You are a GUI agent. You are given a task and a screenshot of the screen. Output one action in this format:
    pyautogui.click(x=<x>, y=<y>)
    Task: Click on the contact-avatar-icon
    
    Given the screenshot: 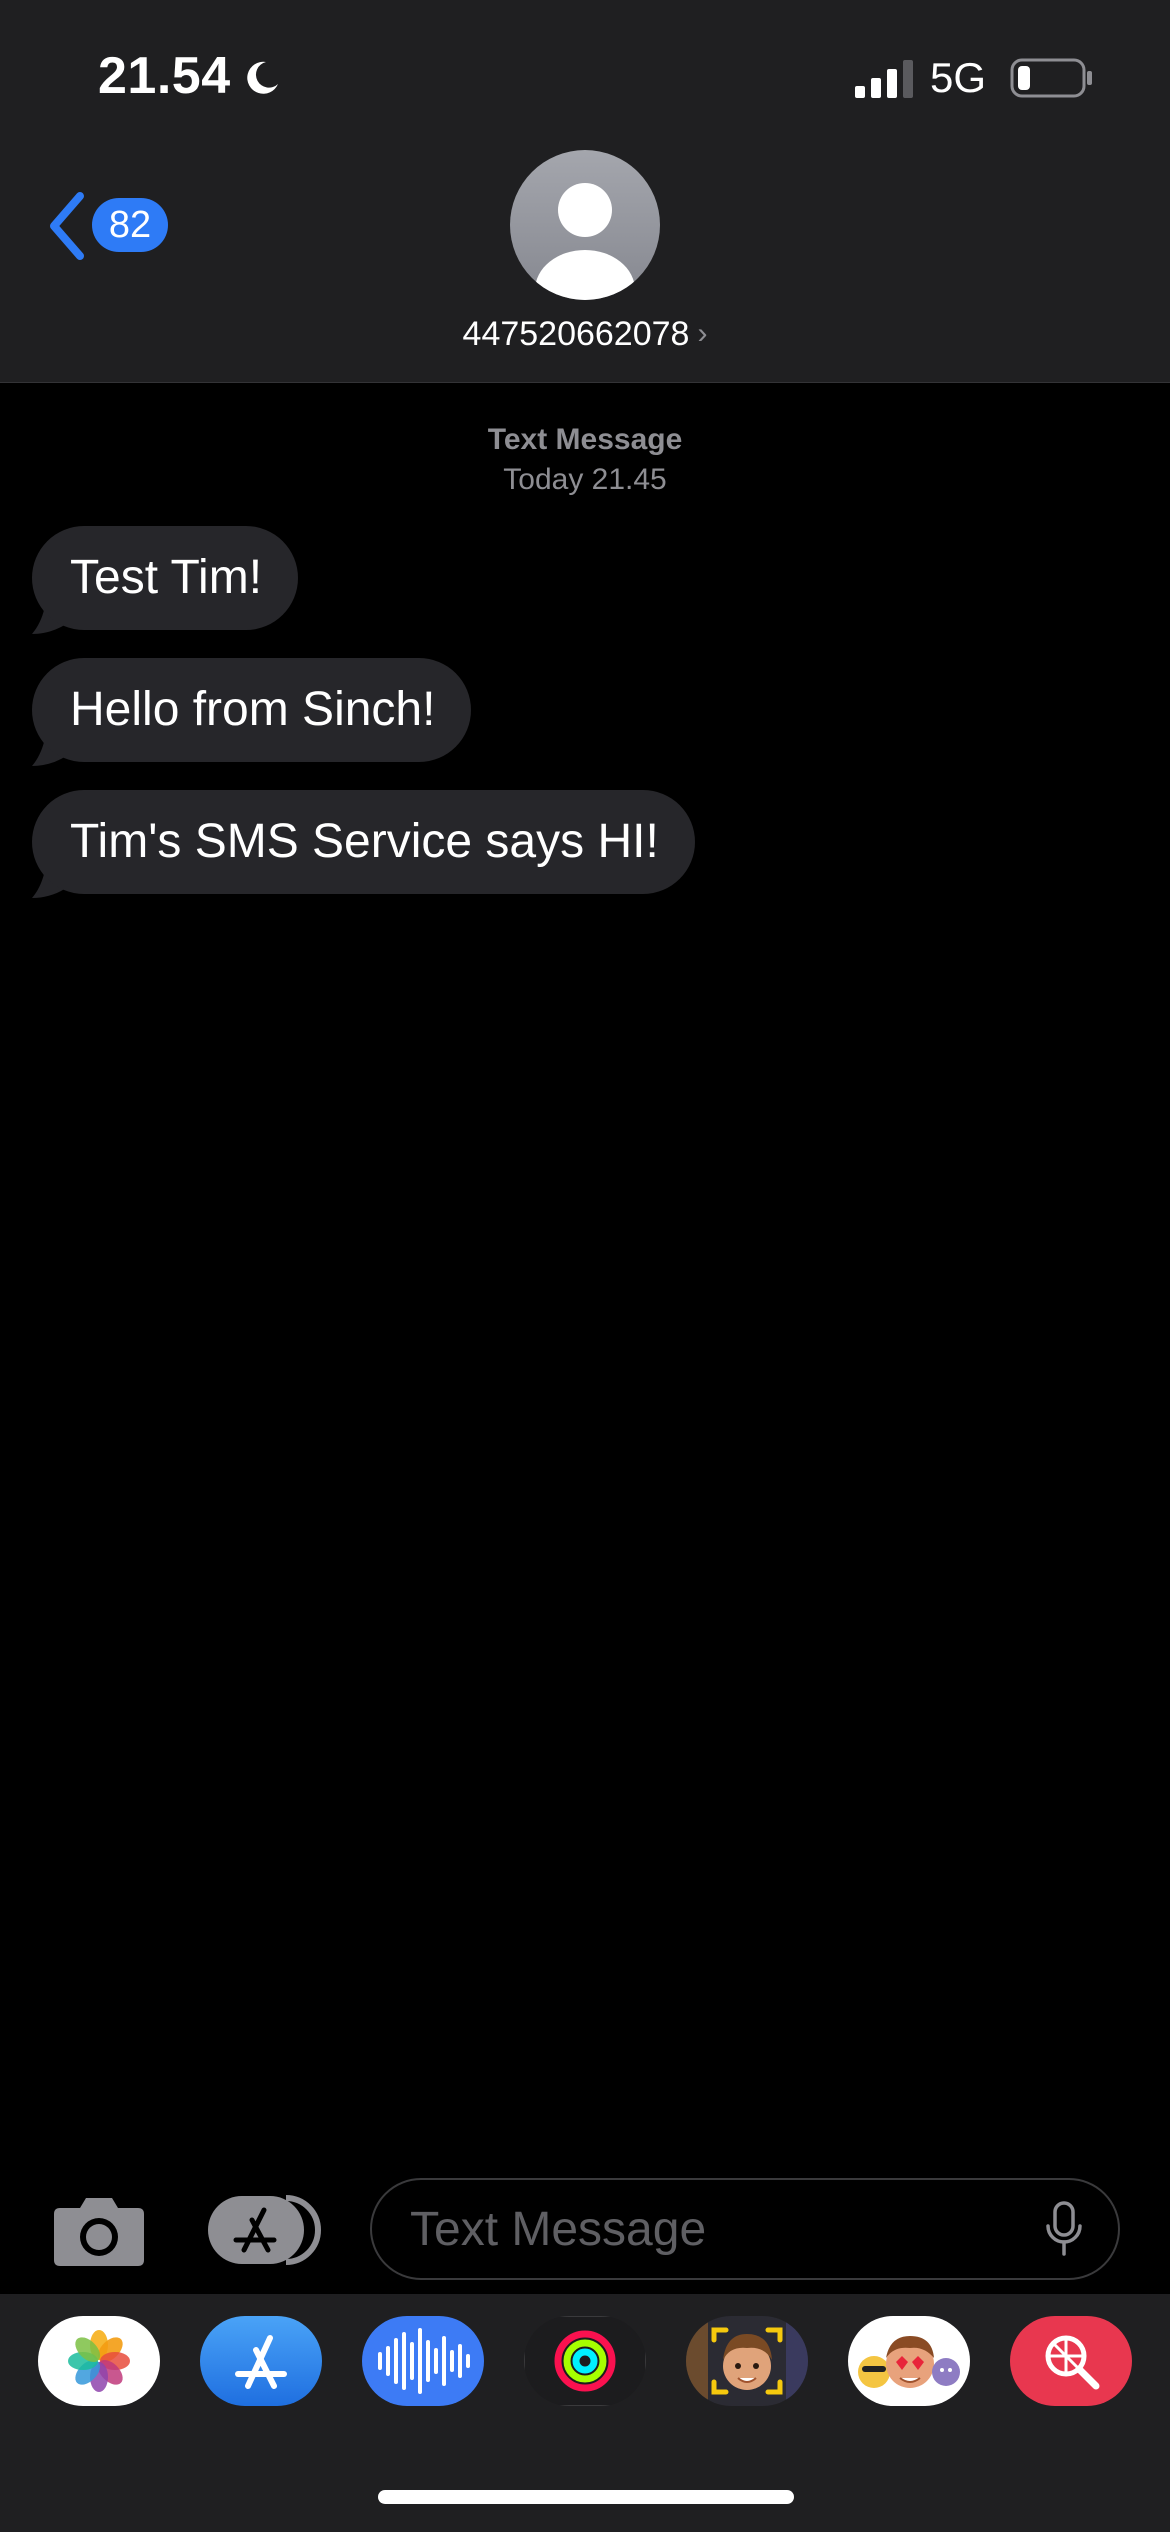 What is the action you would take?
    pyautogui.click(x=585, y=225)
    